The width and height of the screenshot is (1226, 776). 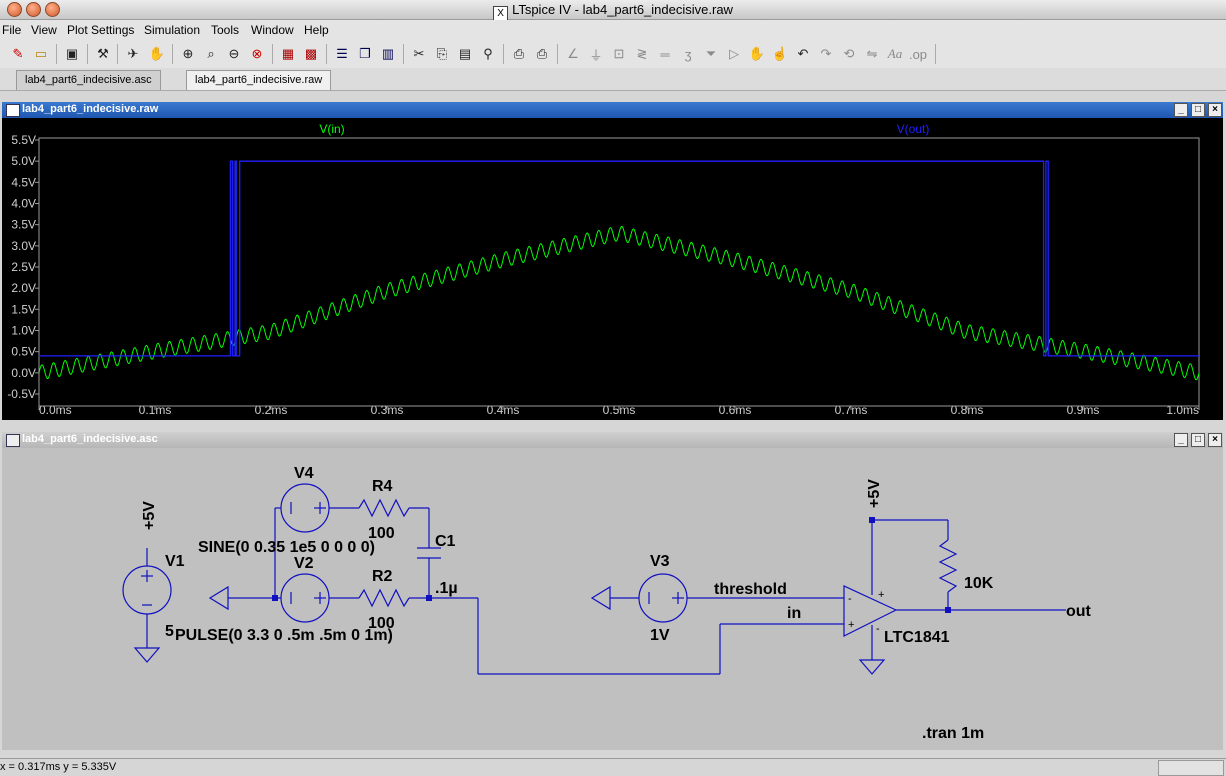 What do you see at coordinates (172, 30) in the screenshot?
I see `menu-simulation: Simulation` at bounding box center [172, 30].